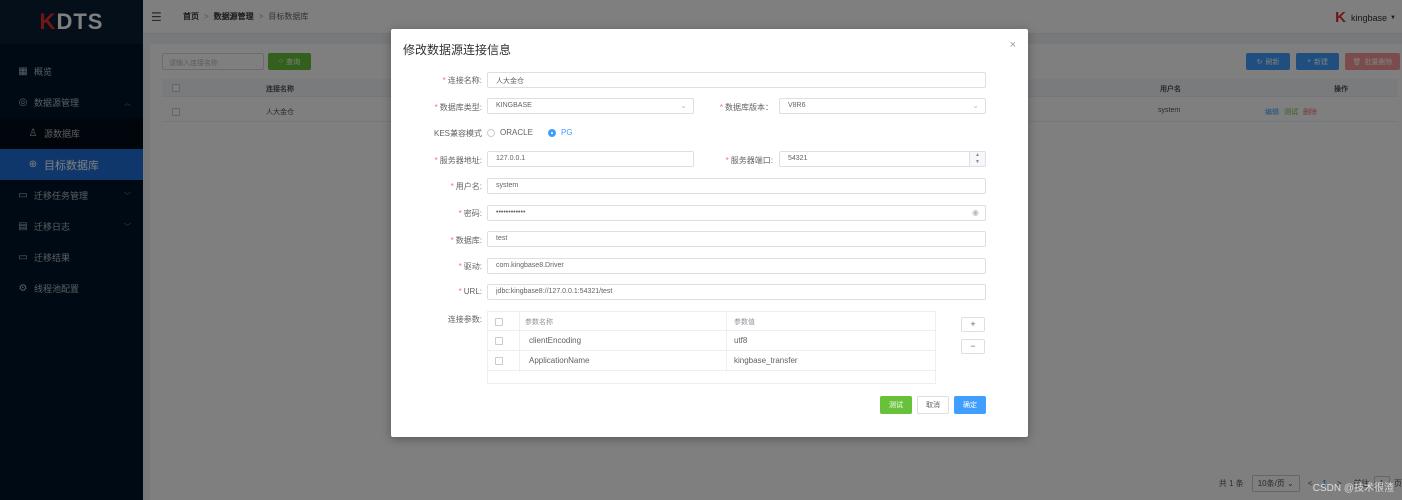 This screenshot has width=1402, height=500. I want to click on url-input: jdbc:kingbase8://127.0.0.1:54321/test, so click(736, 292).